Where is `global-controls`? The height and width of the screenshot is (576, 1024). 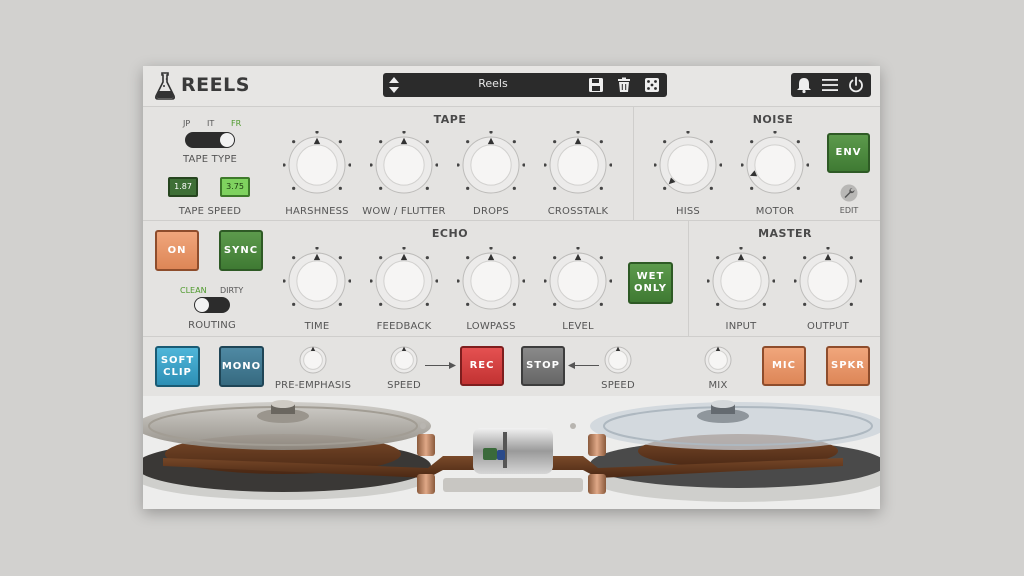
global-controls is located at coordinates (831, 85).